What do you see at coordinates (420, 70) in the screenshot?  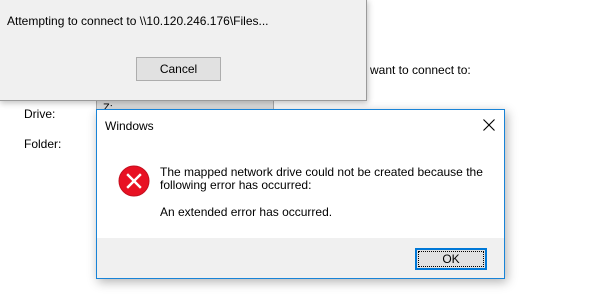 I see `wizard-prompt-text: want to connect to:` at bounding box center [420, 70].